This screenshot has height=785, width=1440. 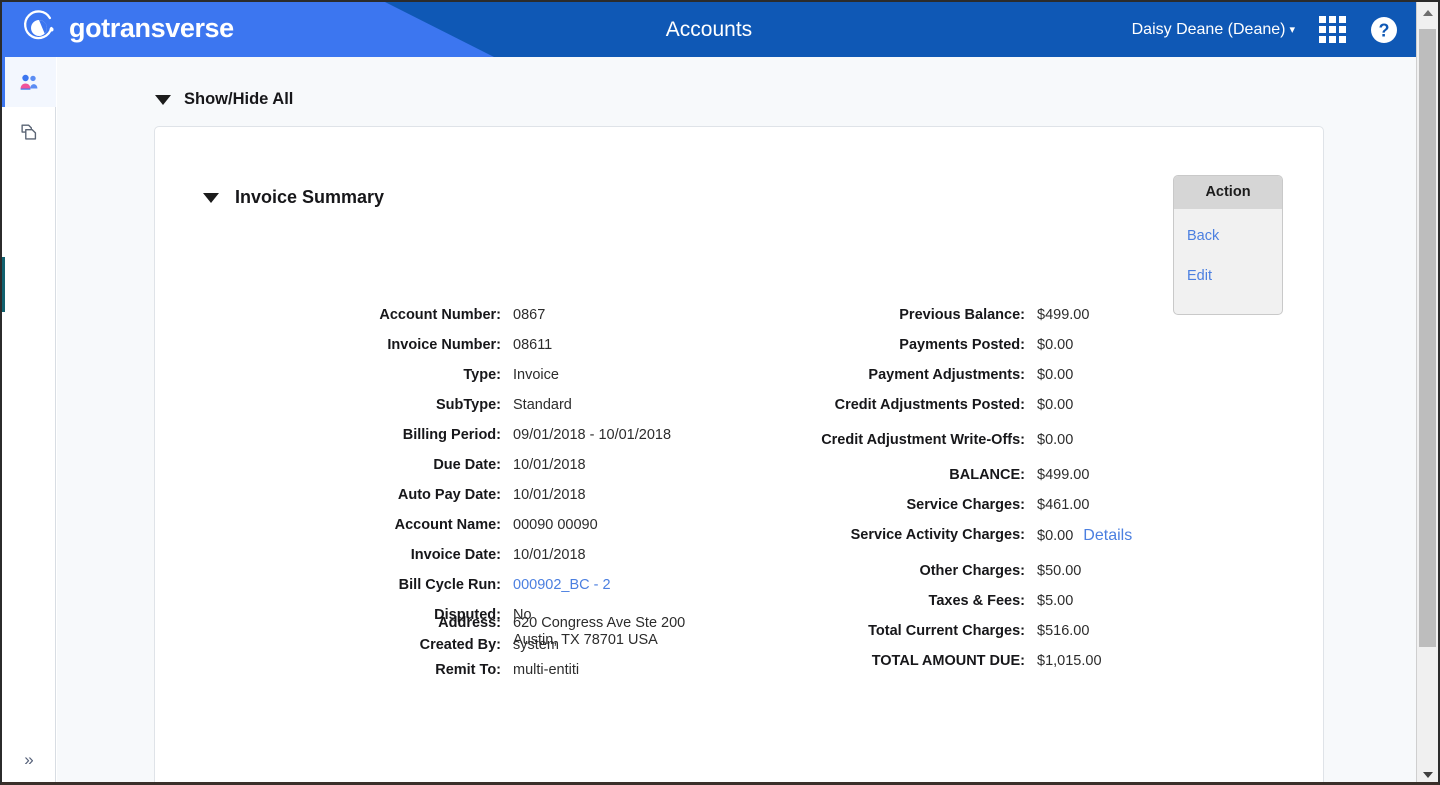 I want to click on field-label: Credit Adjustment Write-Offs:, so click(x=923, y=440).